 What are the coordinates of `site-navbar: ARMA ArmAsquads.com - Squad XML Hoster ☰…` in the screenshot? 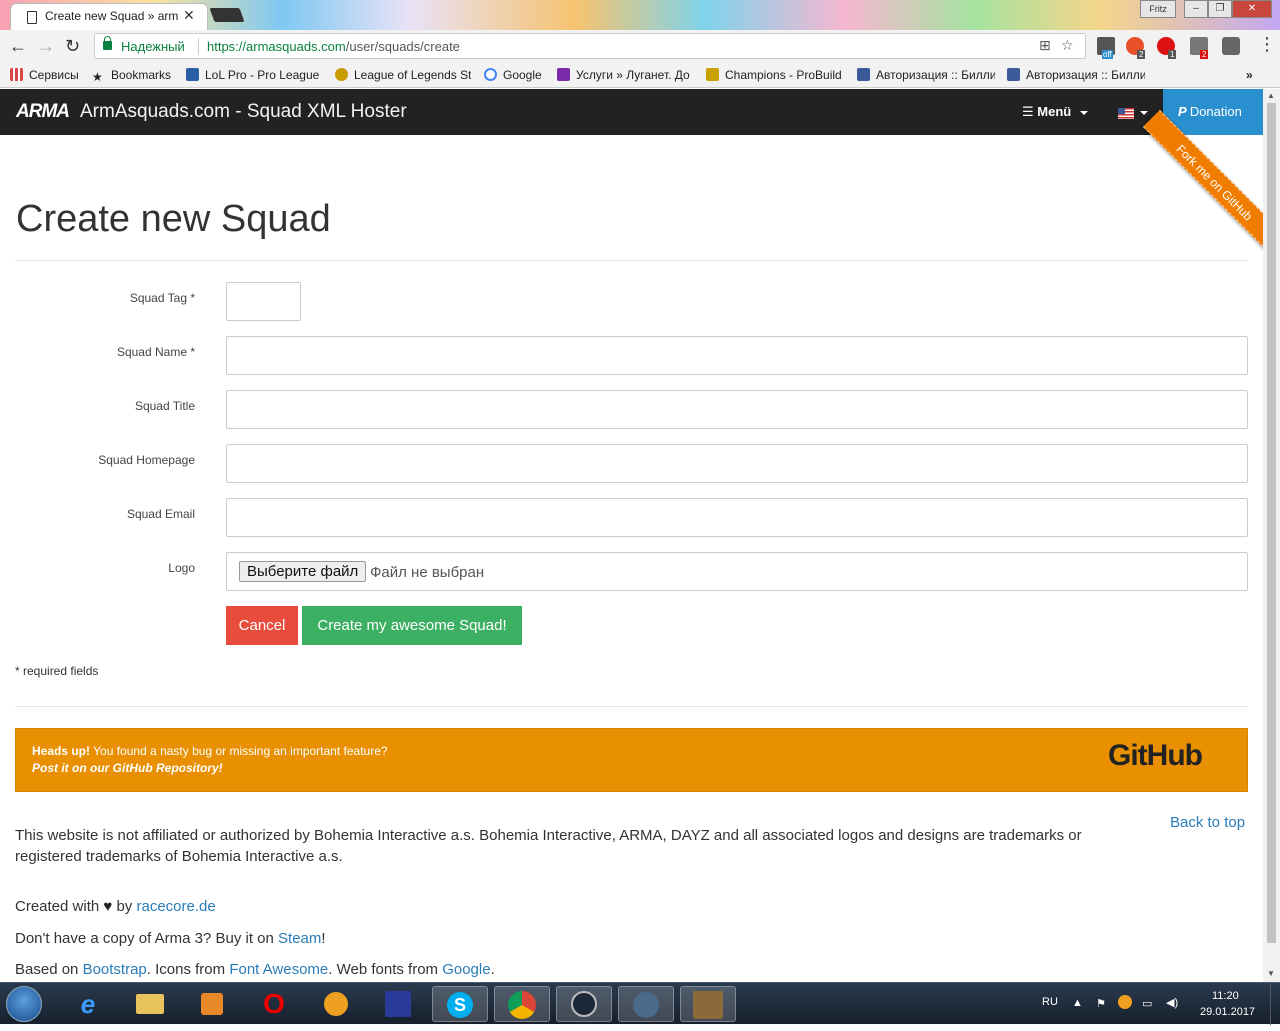 It's located at (631, 112).